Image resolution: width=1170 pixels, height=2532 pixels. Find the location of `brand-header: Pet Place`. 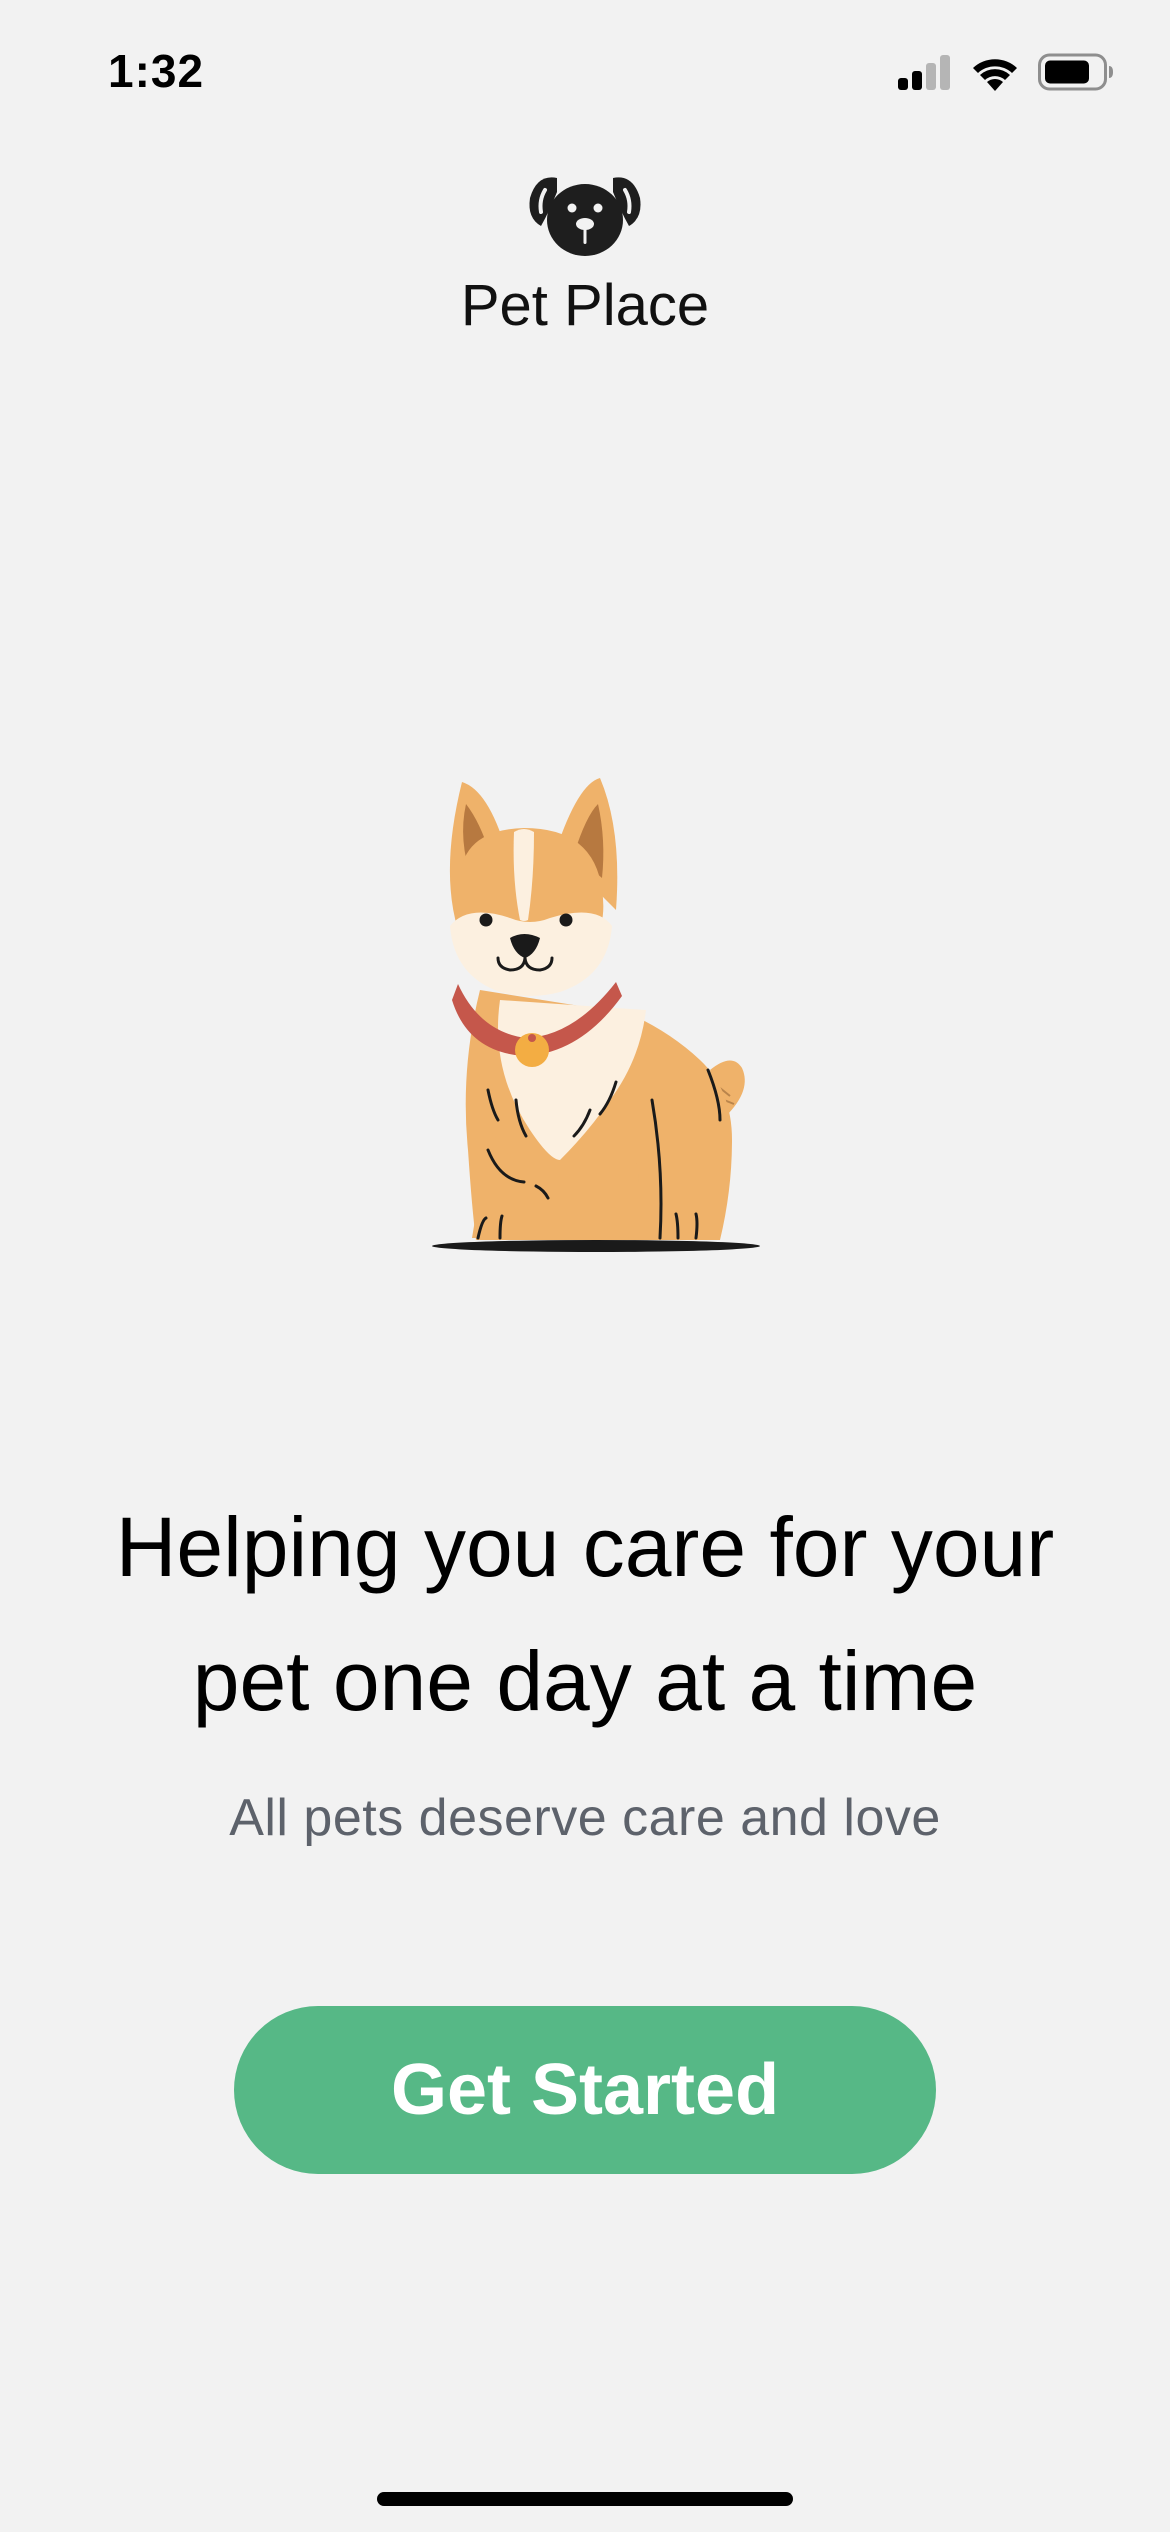

brand-header: Pet Place is located at coordinates (585, 253).